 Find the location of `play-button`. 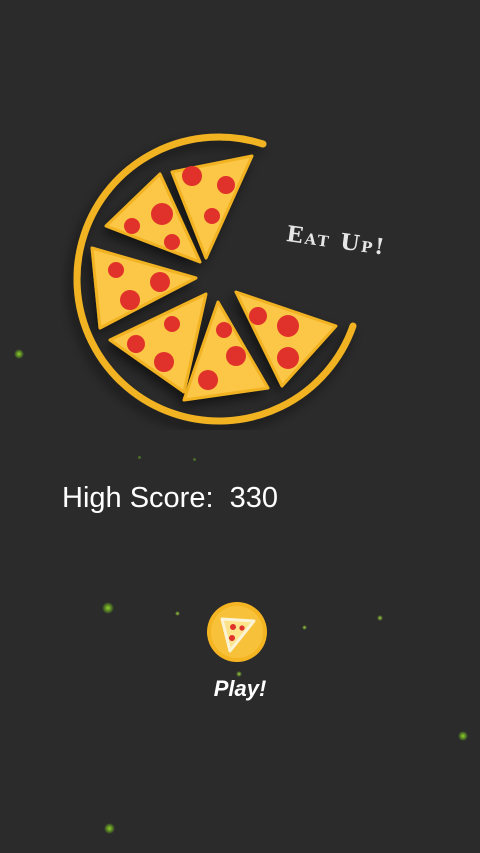

play-button is located at coordinates (237, 632).